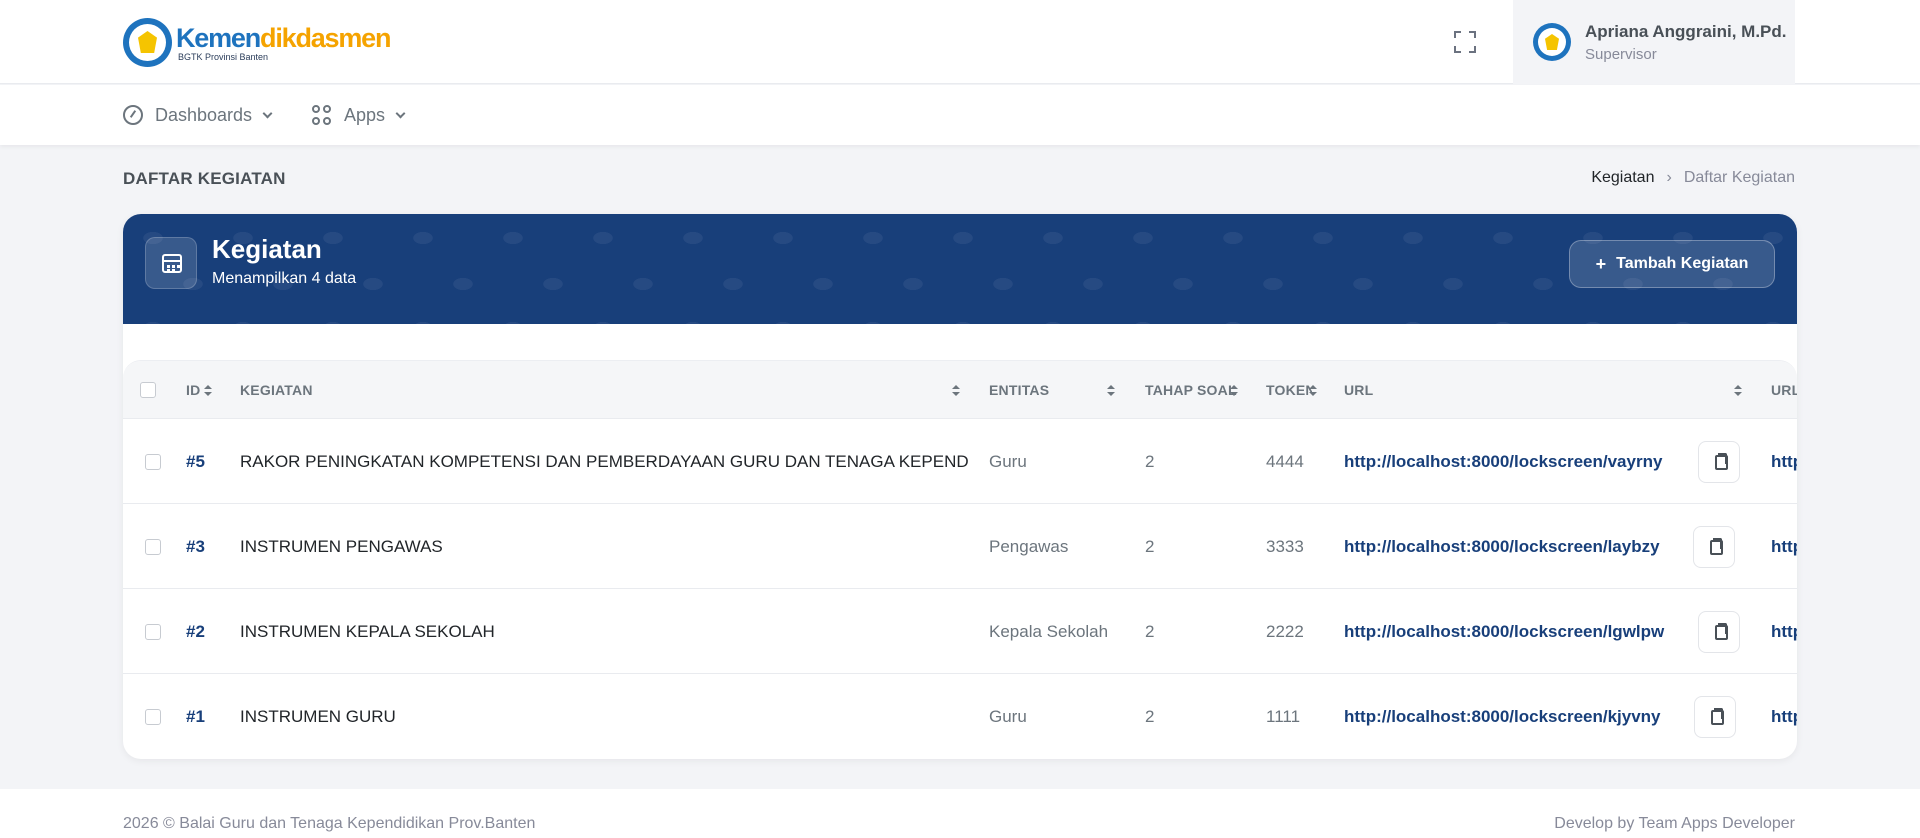 This screenshot has width=1920, height=838. I want to click on brand-subtitle: BGTK Provinsi Banten, so click(223, 56).